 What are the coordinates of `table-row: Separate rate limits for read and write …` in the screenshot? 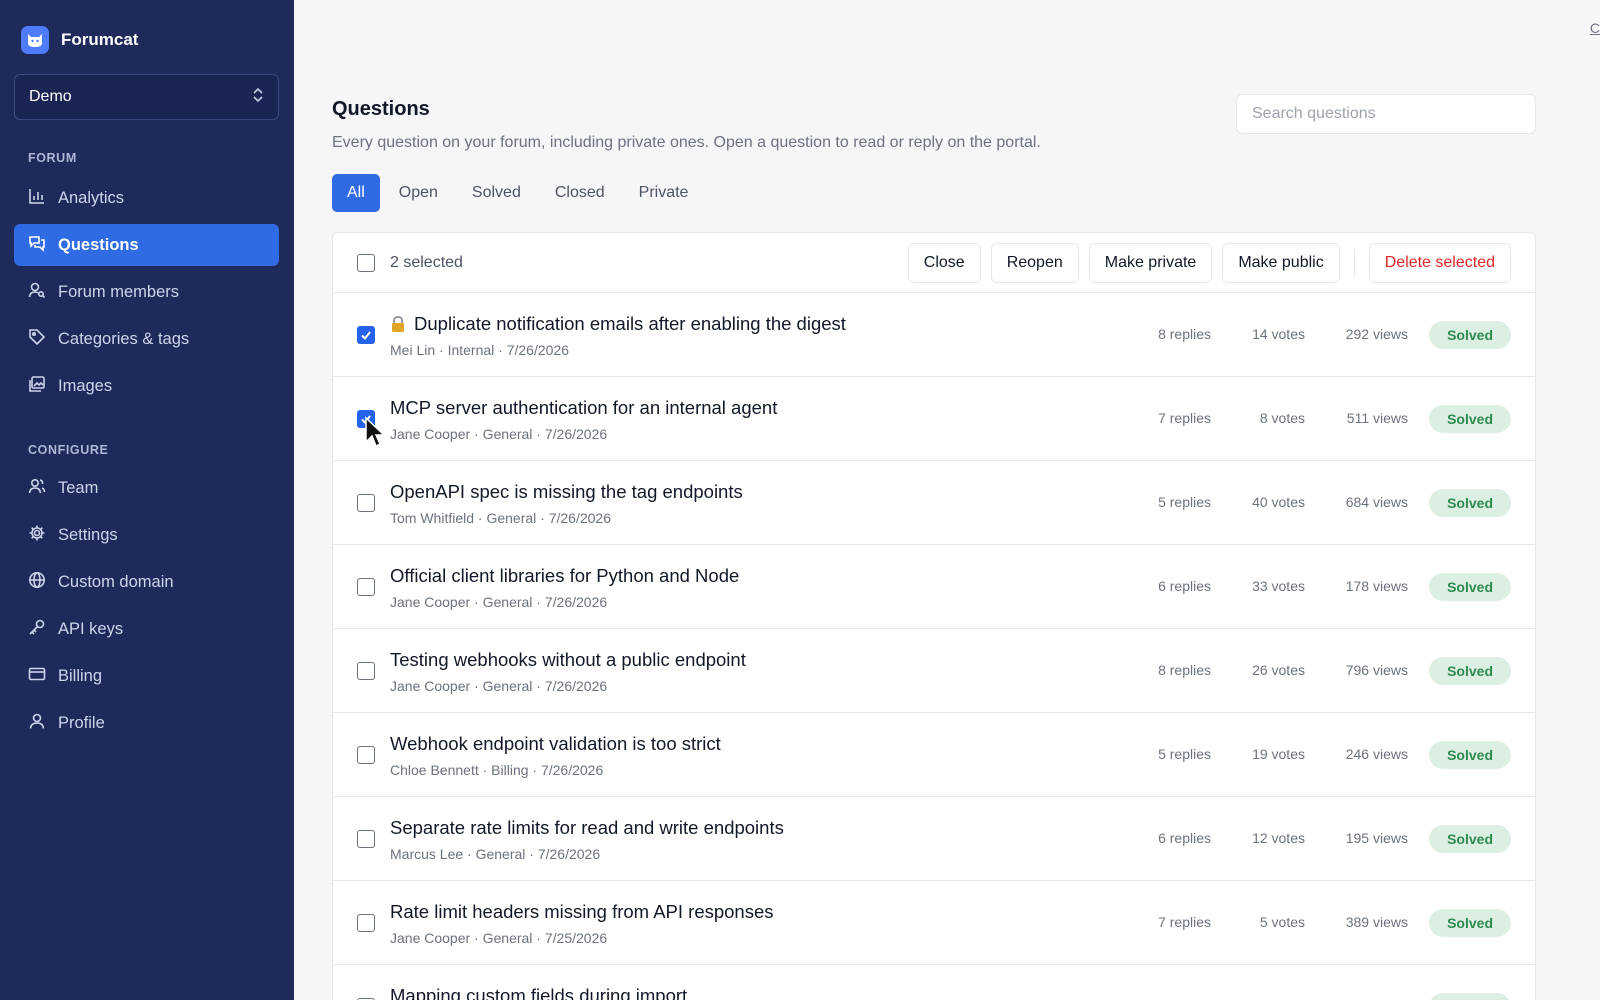 It's located at (934, 839).